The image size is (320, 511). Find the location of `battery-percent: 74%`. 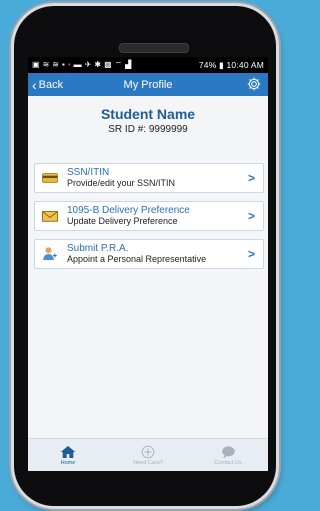

battery-percent: 74% is located at coordinates (207, 64).